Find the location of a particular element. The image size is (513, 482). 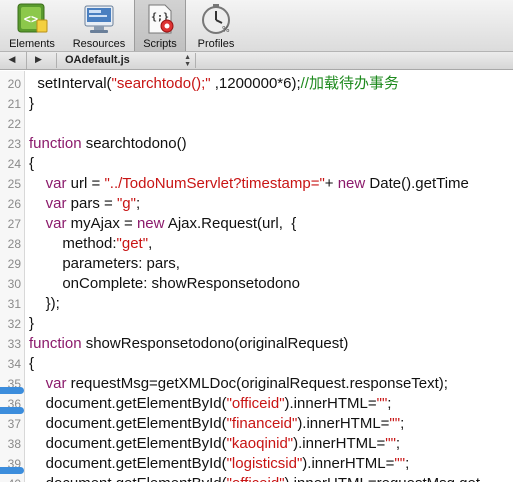

scripts-icon: {;} is located at coordinates (160, 19).